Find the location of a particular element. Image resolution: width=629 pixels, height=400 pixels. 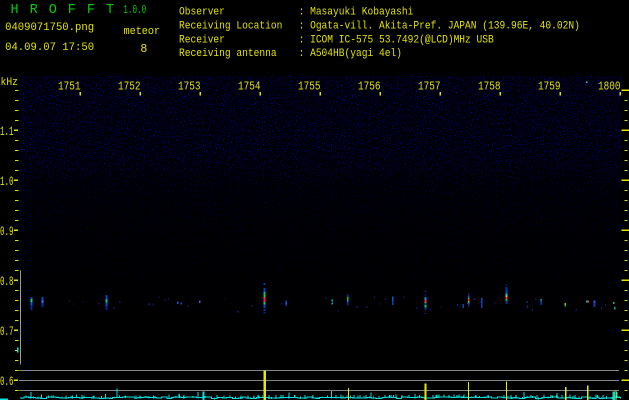

svg-text: 1758 is located at coordinates (489, 87).